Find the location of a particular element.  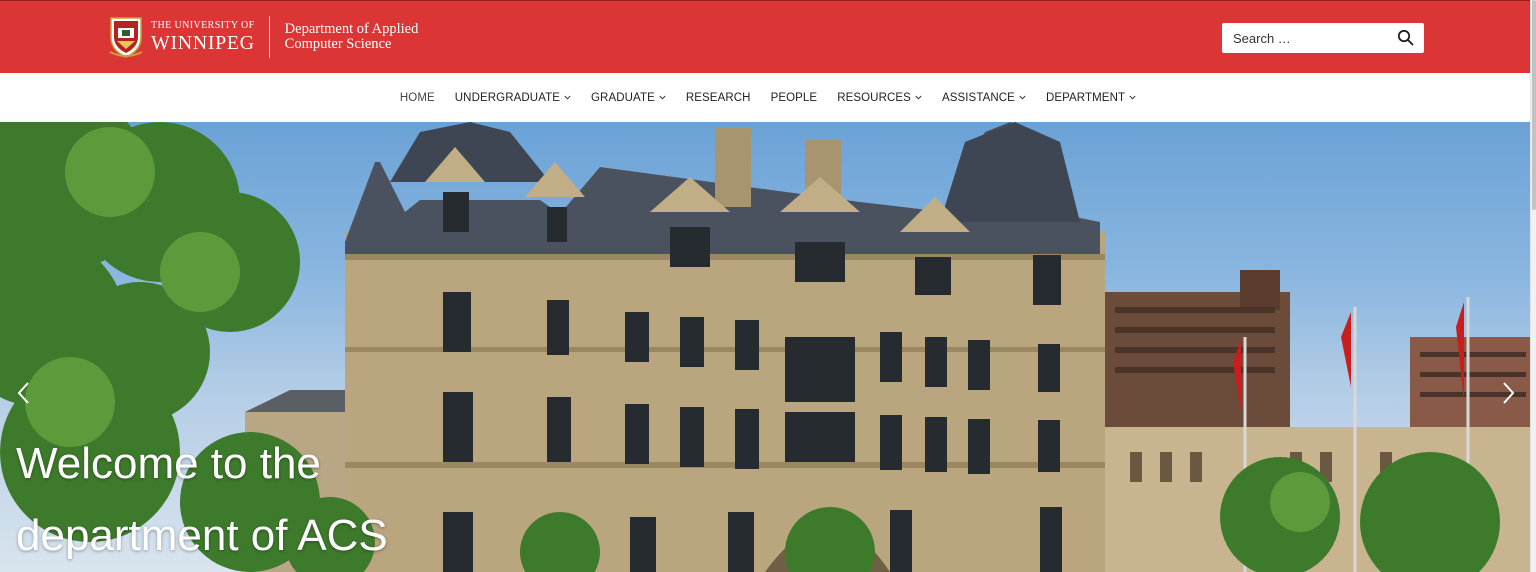

chevron-right-icon is located at coordinates (1508, 393).